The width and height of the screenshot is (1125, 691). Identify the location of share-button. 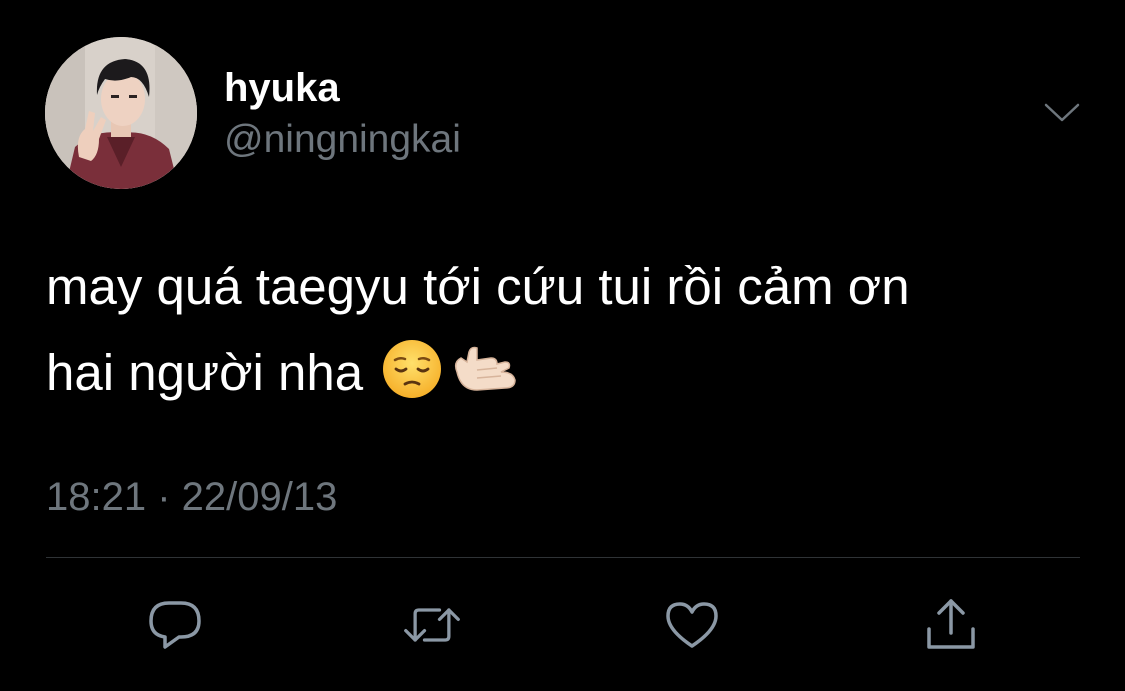
(951, 625).